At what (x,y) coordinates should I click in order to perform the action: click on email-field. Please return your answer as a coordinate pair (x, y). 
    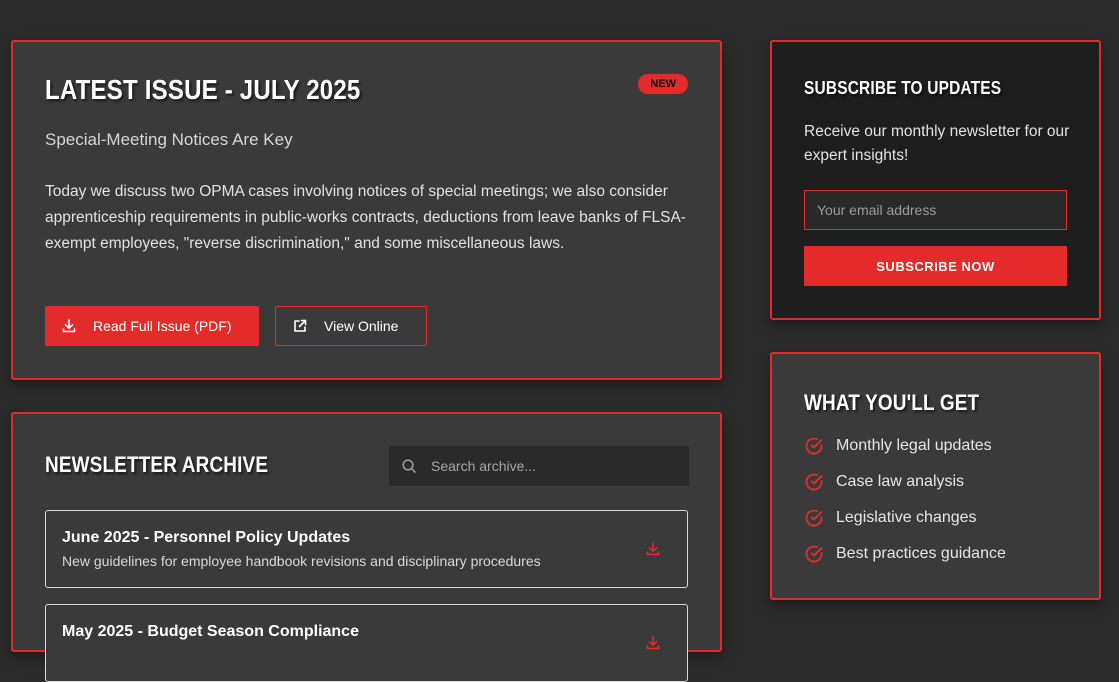
    Looking at the image, I should click on (935, 210).